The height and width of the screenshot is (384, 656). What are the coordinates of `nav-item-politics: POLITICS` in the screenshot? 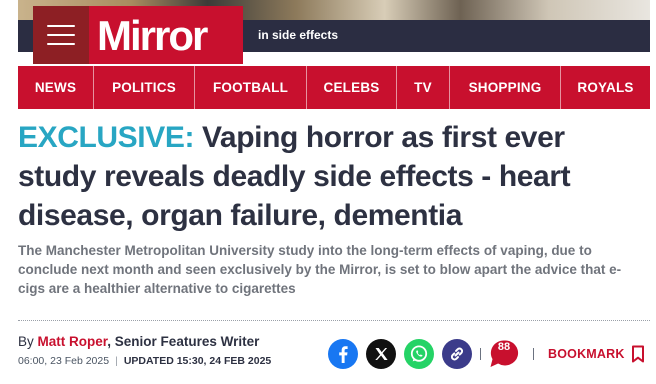 It's located at (144, 87).